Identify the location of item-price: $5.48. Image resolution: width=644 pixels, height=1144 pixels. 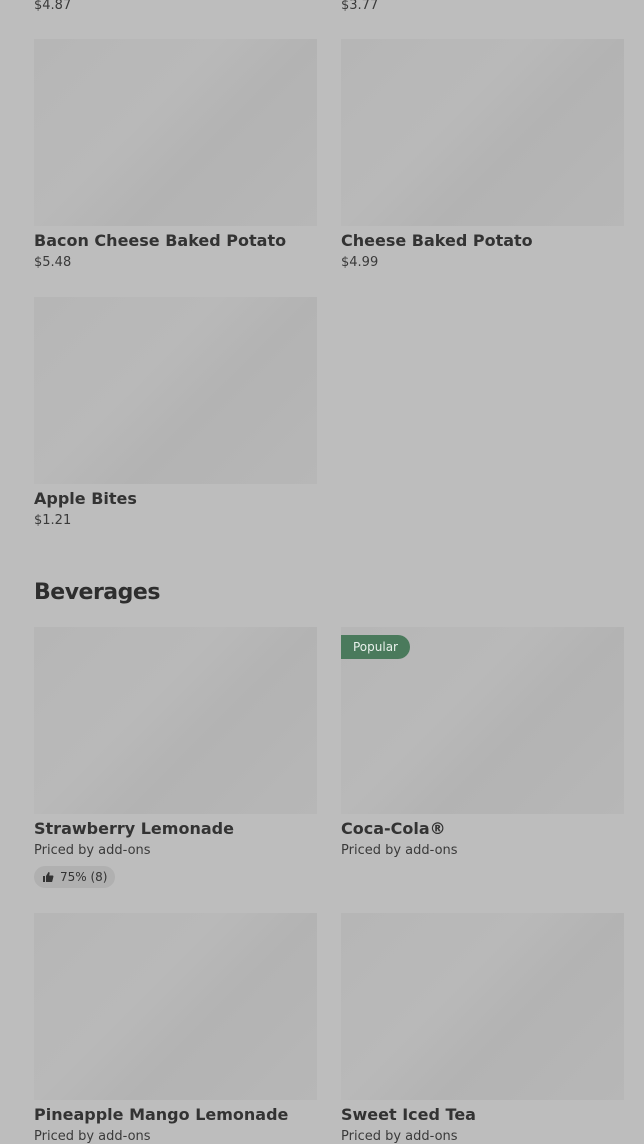
(53, 262).